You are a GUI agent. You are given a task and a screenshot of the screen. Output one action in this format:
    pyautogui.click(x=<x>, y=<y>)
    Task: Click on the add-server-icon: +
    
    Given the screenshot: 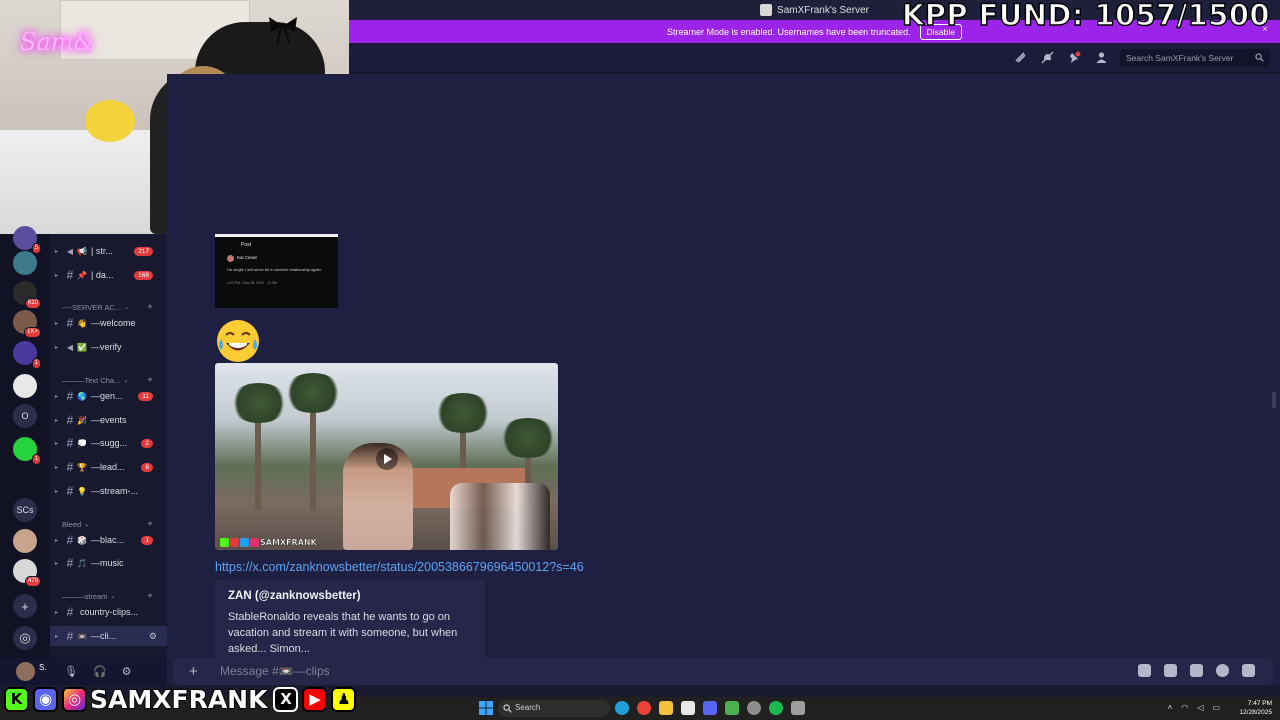 What is the action you would take?
    pyautogui.click(x=25, y=606)
    